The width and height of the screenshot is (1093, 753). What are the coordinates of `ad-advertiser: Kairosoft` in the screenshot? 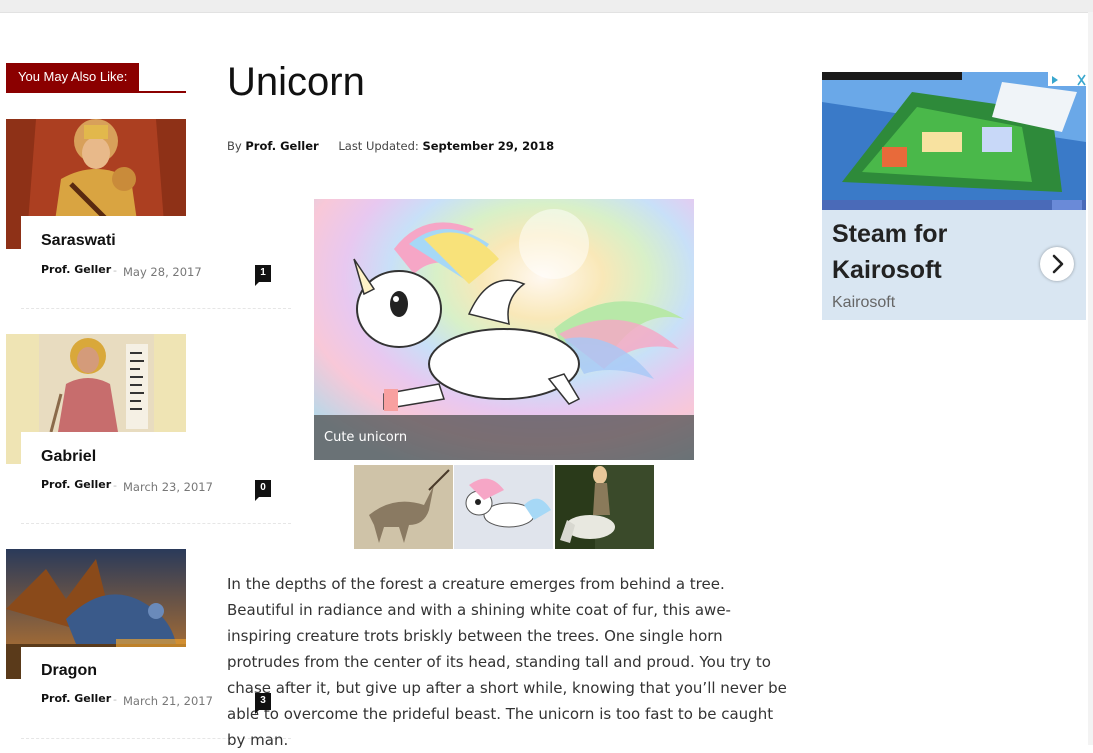 It's located at (863, 303).